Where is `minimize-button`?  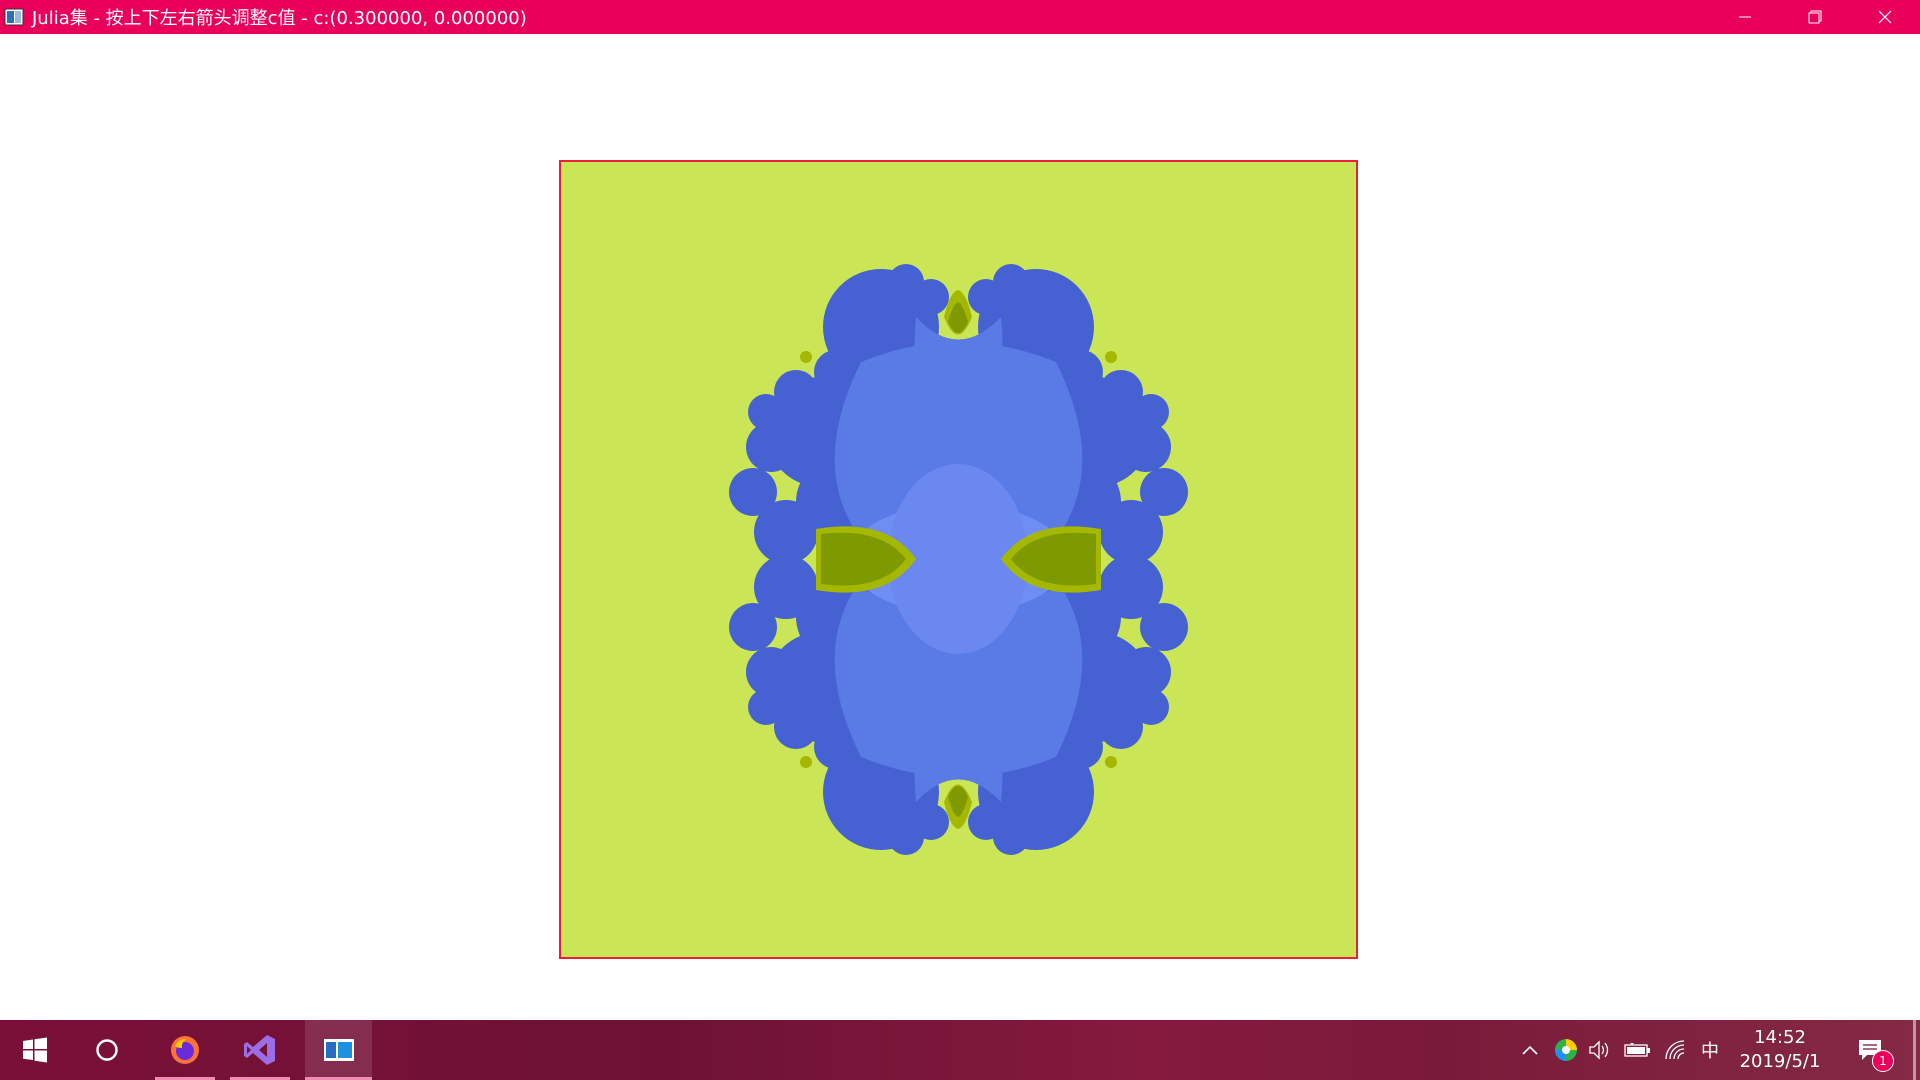
minimize-button is located at coordinates (1745, 17).